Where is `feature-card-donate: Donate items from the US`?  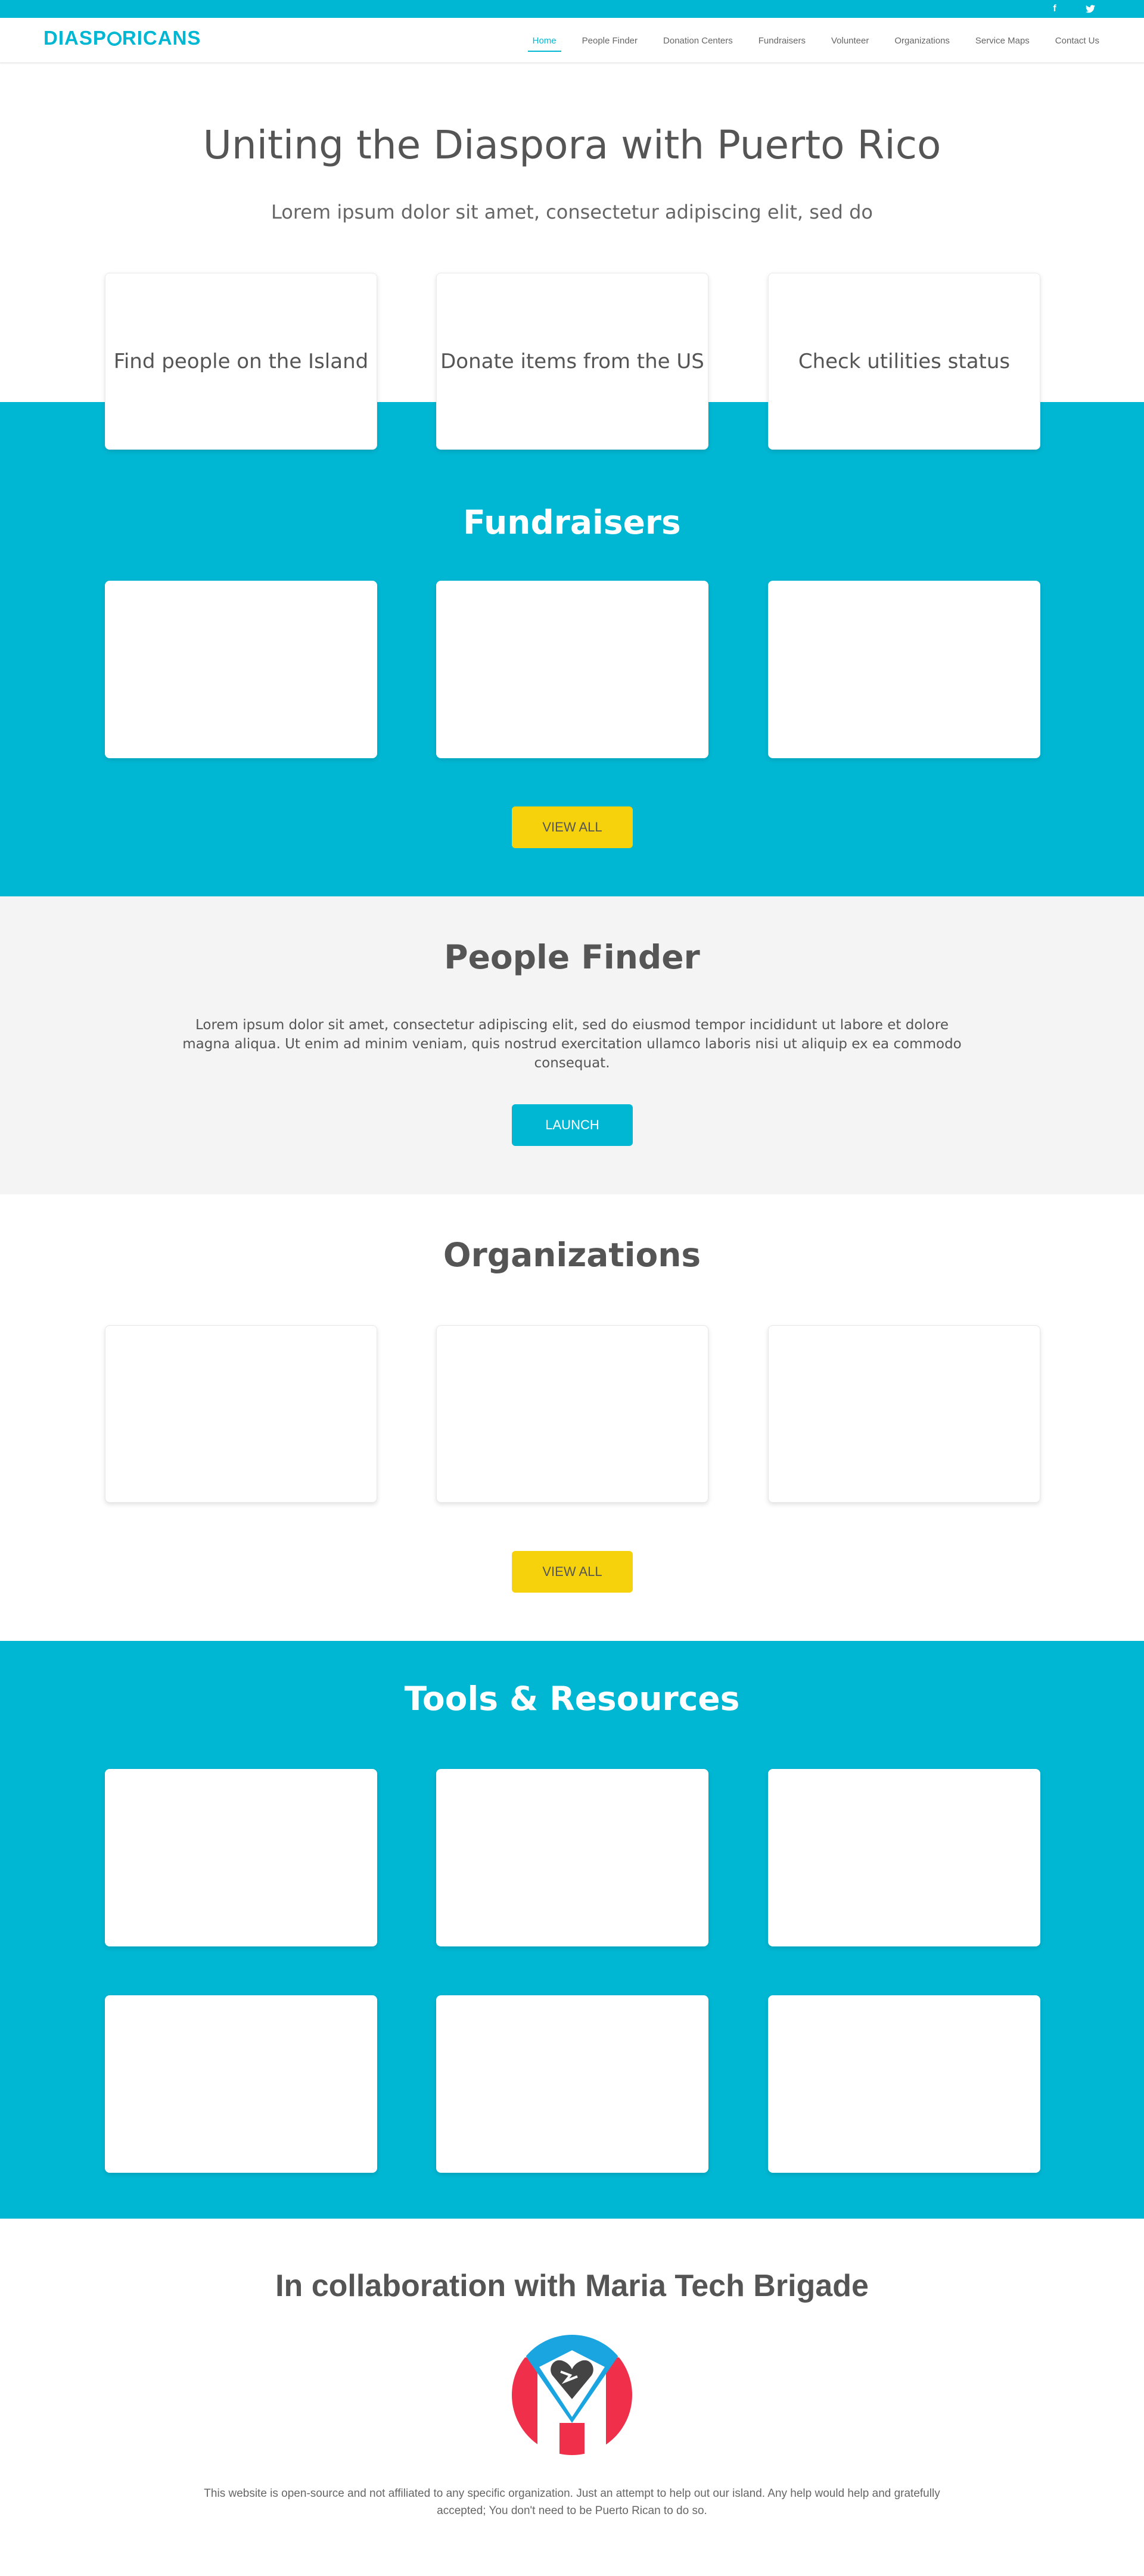 feature-card-donate: Donate items from the US is located at coordinates (572, 361).